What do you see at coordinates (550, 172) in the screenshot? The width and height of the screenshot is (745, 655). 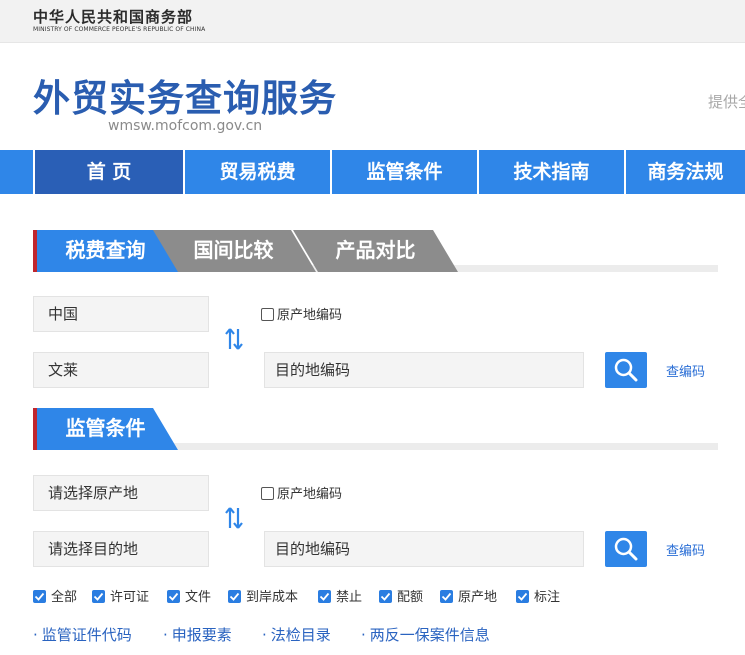 I see `nav-tech-guide: 技术指南` at bounding box center [550, 172].